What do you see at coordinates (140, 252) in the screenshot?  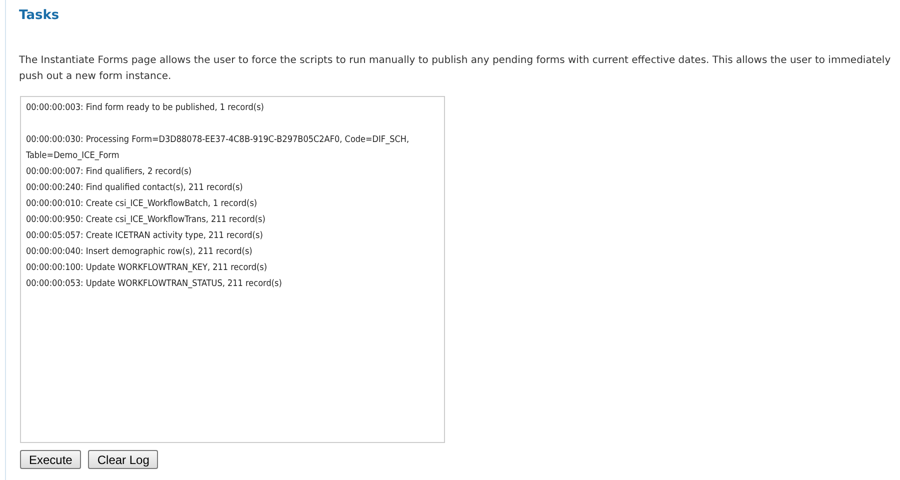 I see `log-line: 00:00:00:040: Insert demographic row(s), 211 record(s)` at bounding box center [140, 252].